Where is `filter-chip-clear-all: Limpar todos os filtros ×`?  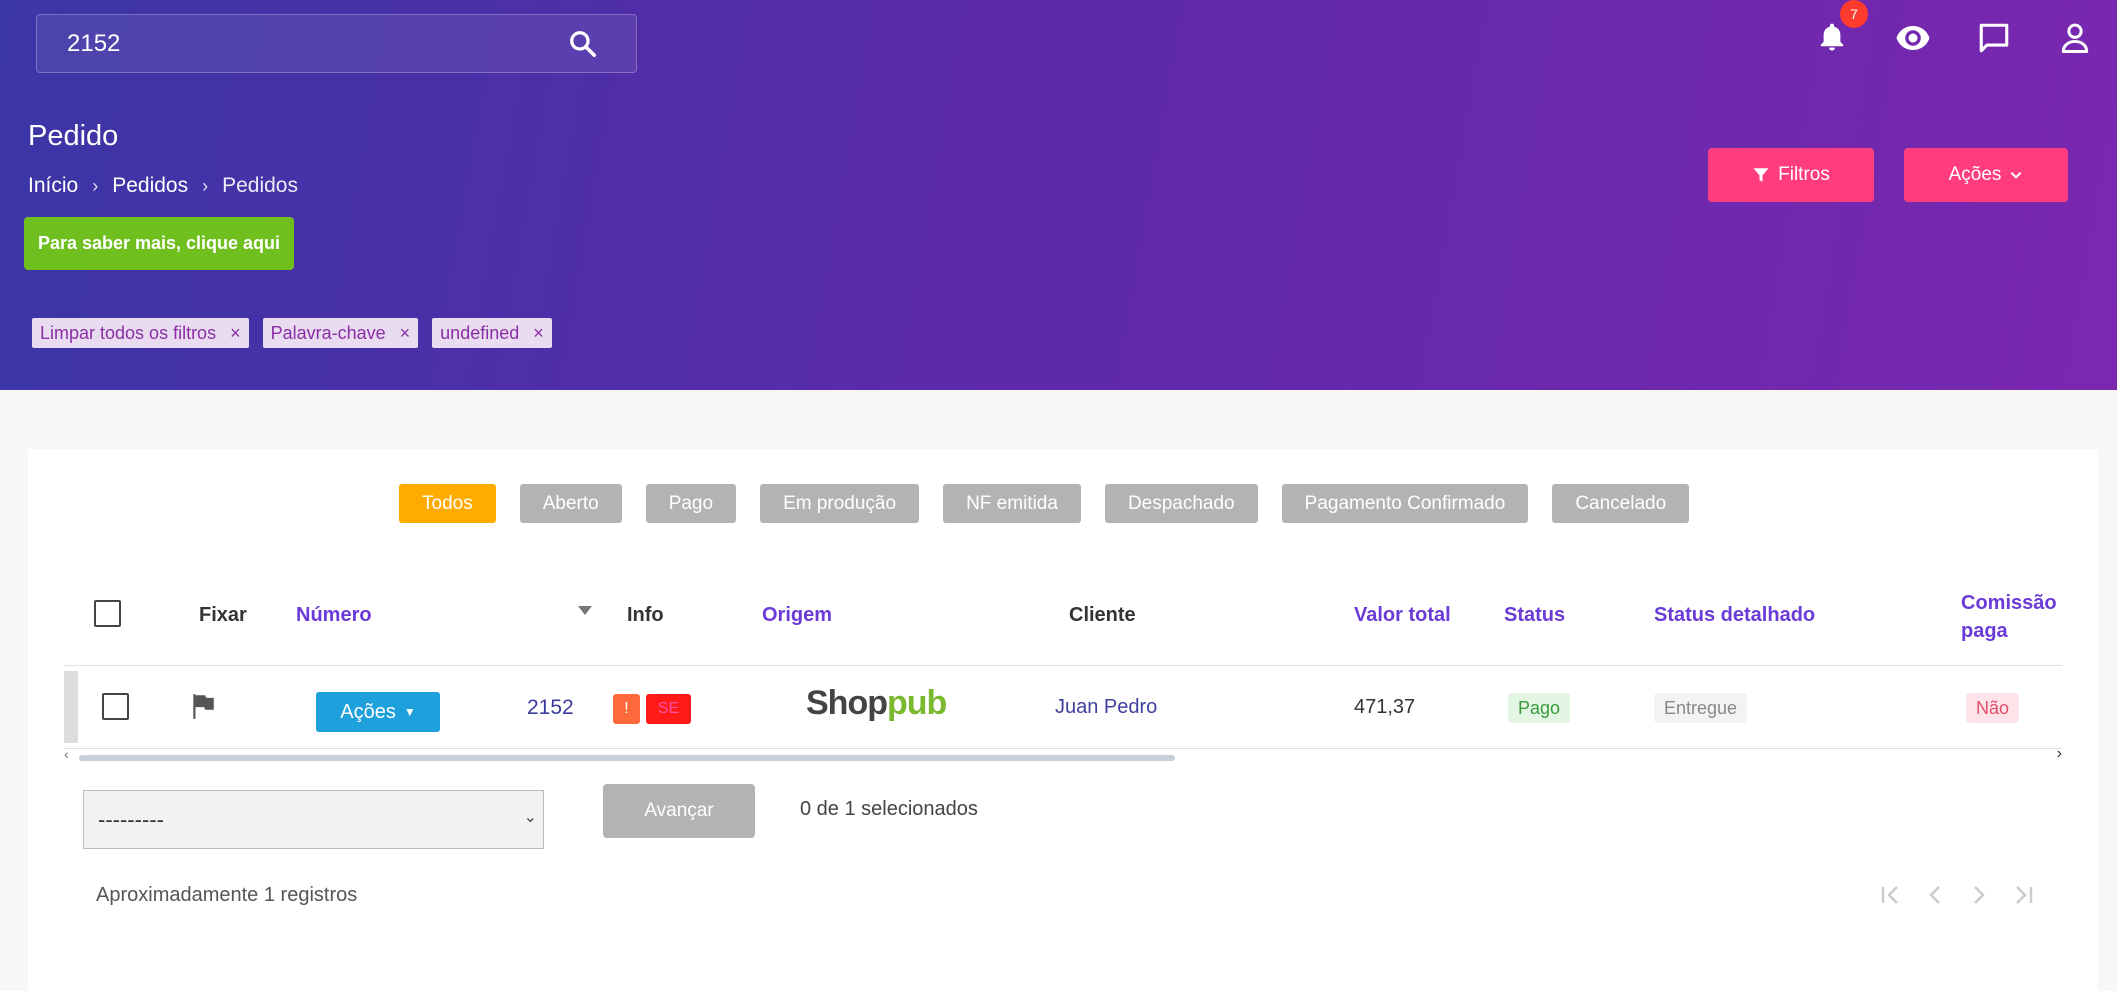
filter-chip-clear-all: Limpar todos os filtros × is located at coordinates (140, 333).